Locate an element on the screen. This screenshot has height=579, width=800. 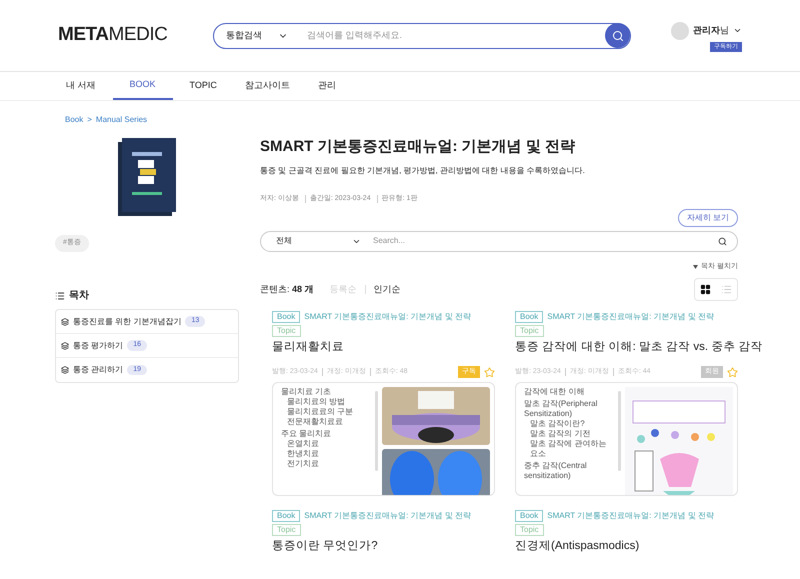
search-scope-dropdown: 통합검색 is located at coordinates (256, 35).